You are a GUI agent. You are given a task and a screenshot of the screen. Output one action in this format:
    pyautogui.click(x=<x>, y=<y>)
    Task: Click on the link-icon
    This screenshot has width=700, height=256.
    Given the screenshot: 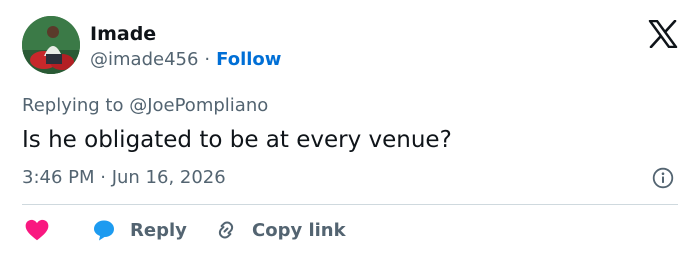 What is the action you would take?
    pyautogui.click(x=226, y=230)
    